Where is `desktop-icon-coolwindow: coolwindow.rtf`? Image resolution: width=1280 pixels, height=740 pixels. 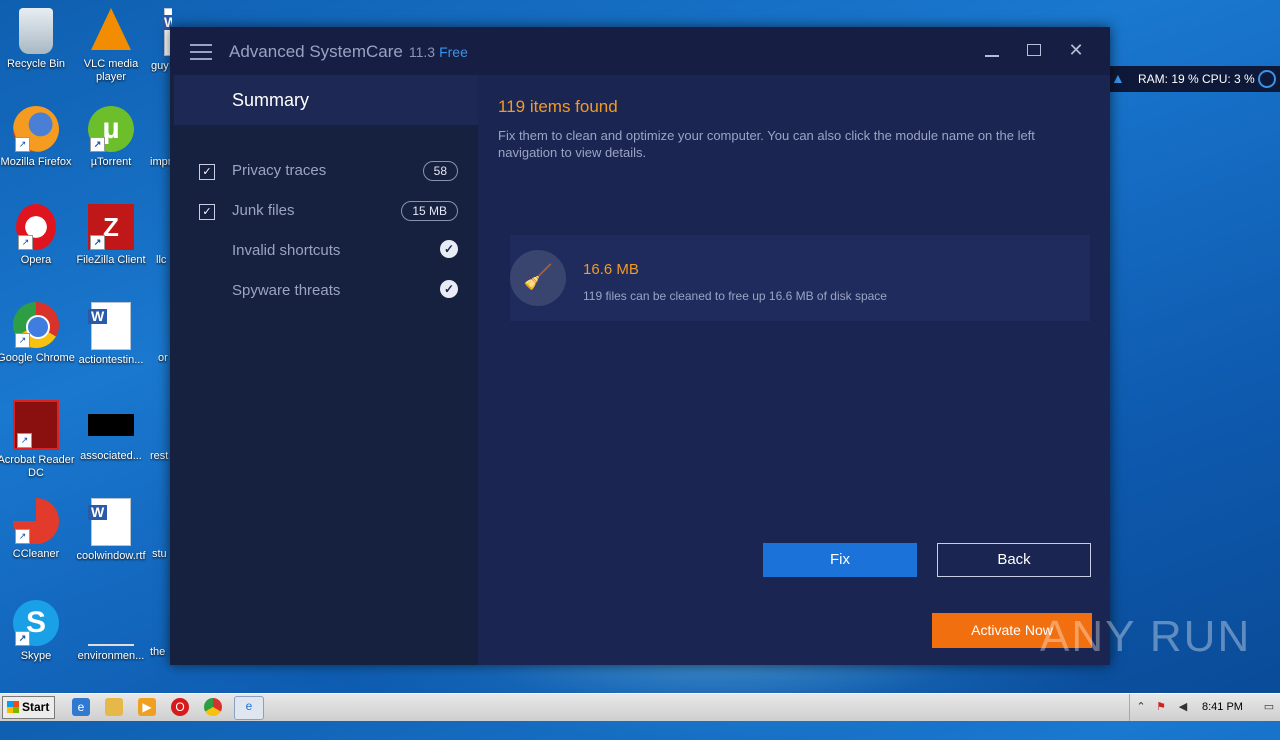 desktop-icon-coolwindow: coolwindow.rtf is located at coordinates (111, 530).